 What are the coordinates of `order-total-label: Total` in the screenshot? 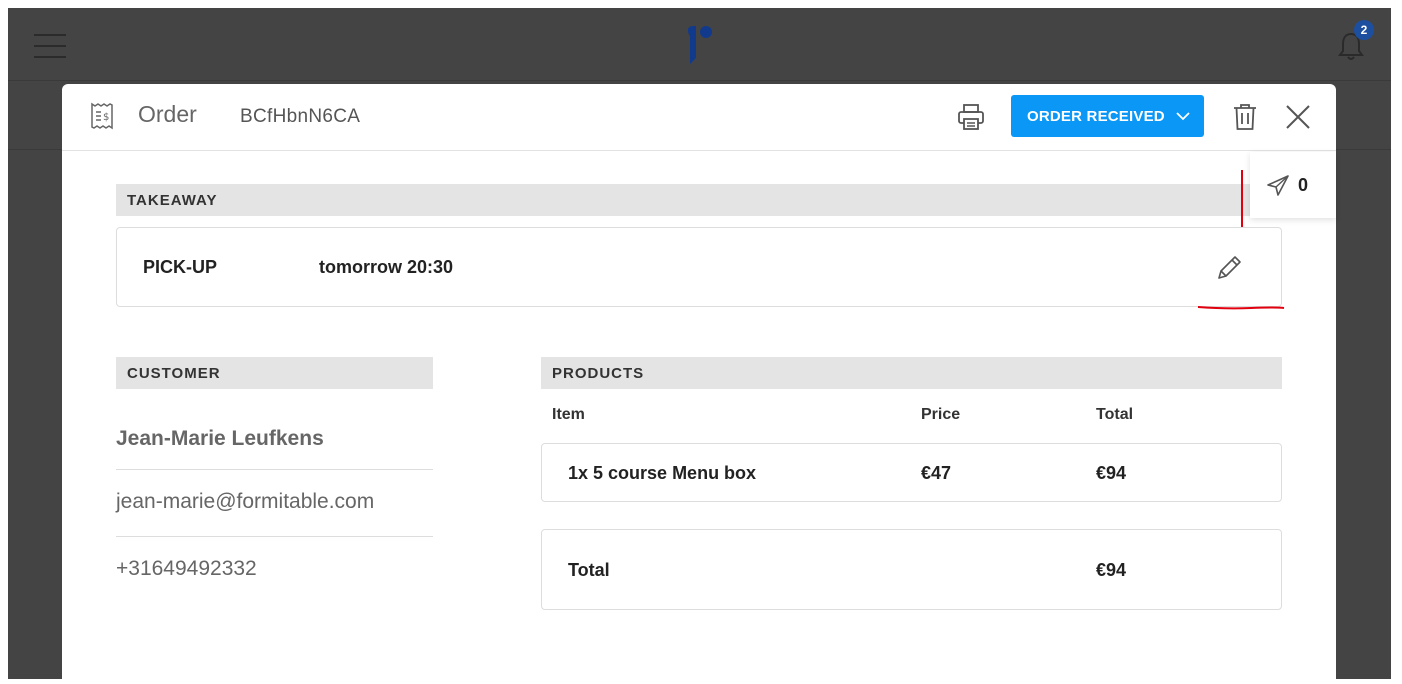 It's located at (589, 570).